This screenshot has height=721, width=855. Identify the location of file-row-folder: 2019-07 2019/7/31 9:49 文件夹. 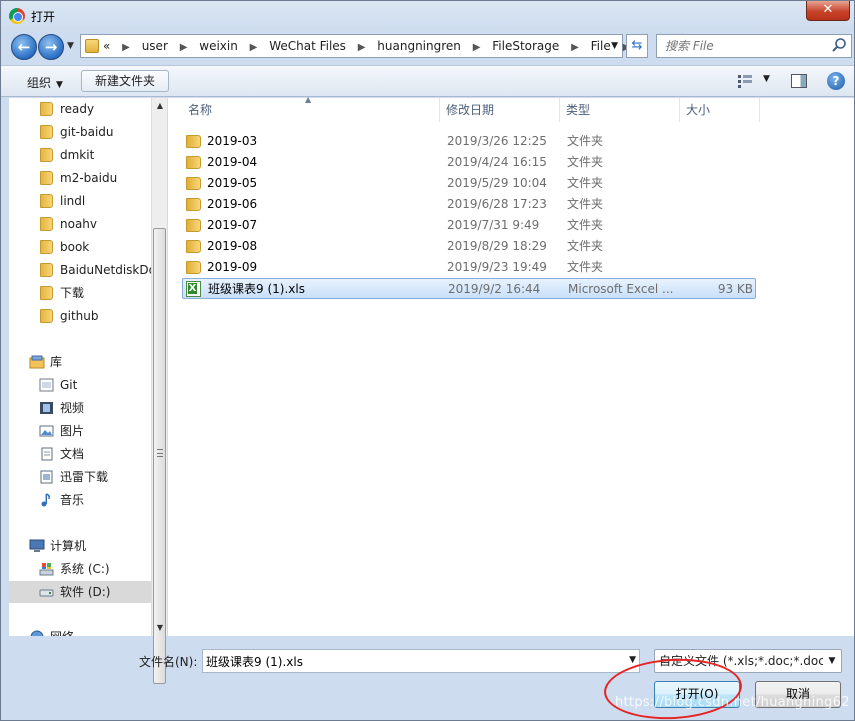
(469, 225).